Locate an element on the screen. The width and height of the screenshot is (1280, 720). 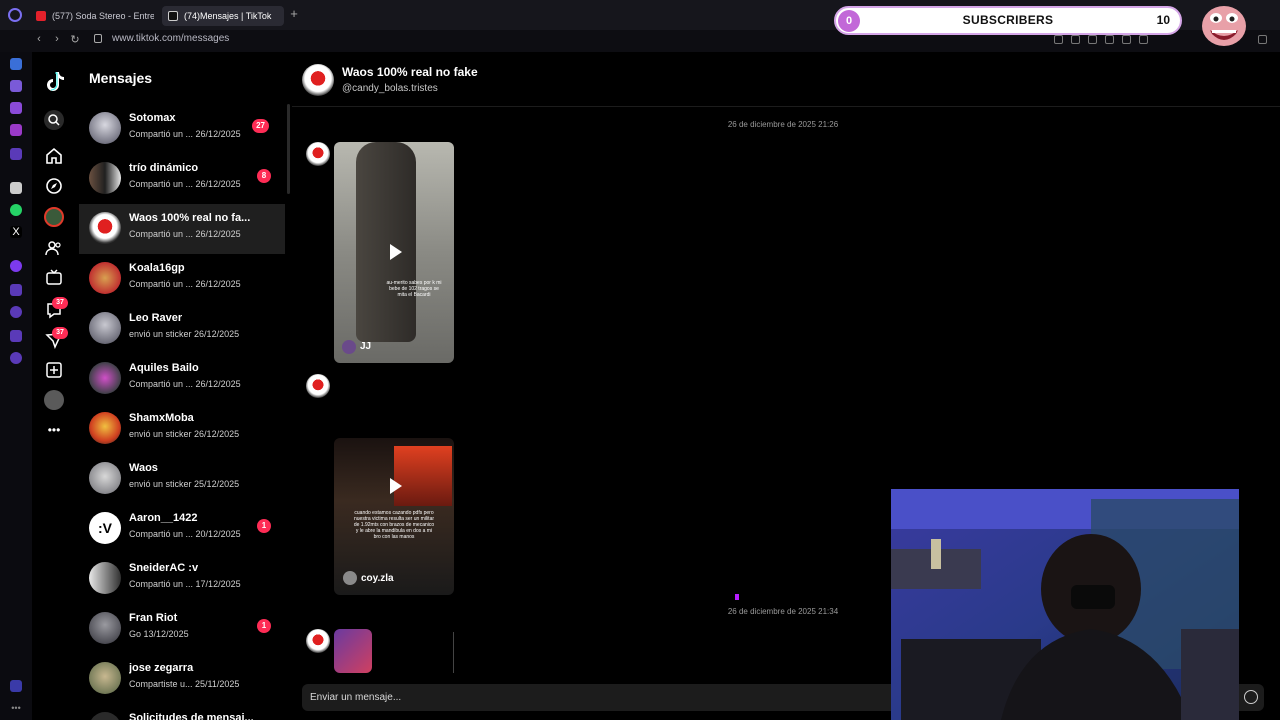
conversation-item: ShamxMoba envió un sticker 26/12/2025 is located at coordinates (182, 429).